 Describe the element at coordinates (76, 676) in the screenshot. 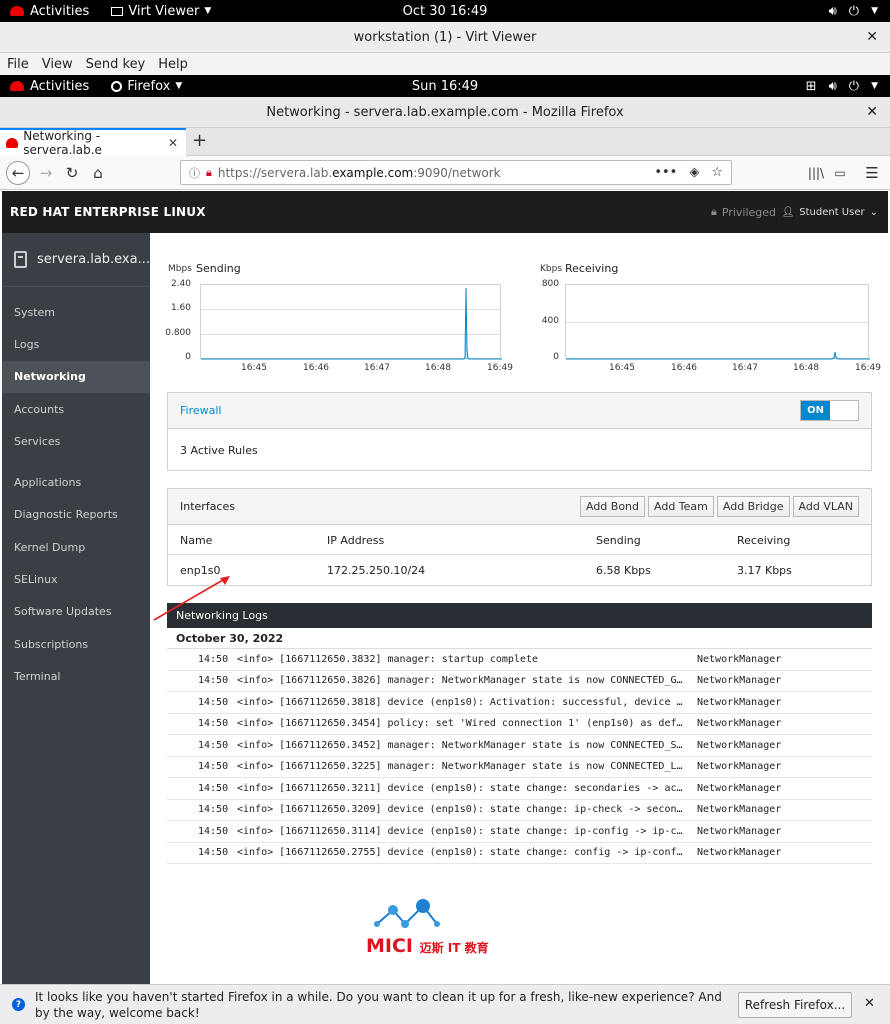

I see `sidebar-item-terminal: Terminal` at that location.